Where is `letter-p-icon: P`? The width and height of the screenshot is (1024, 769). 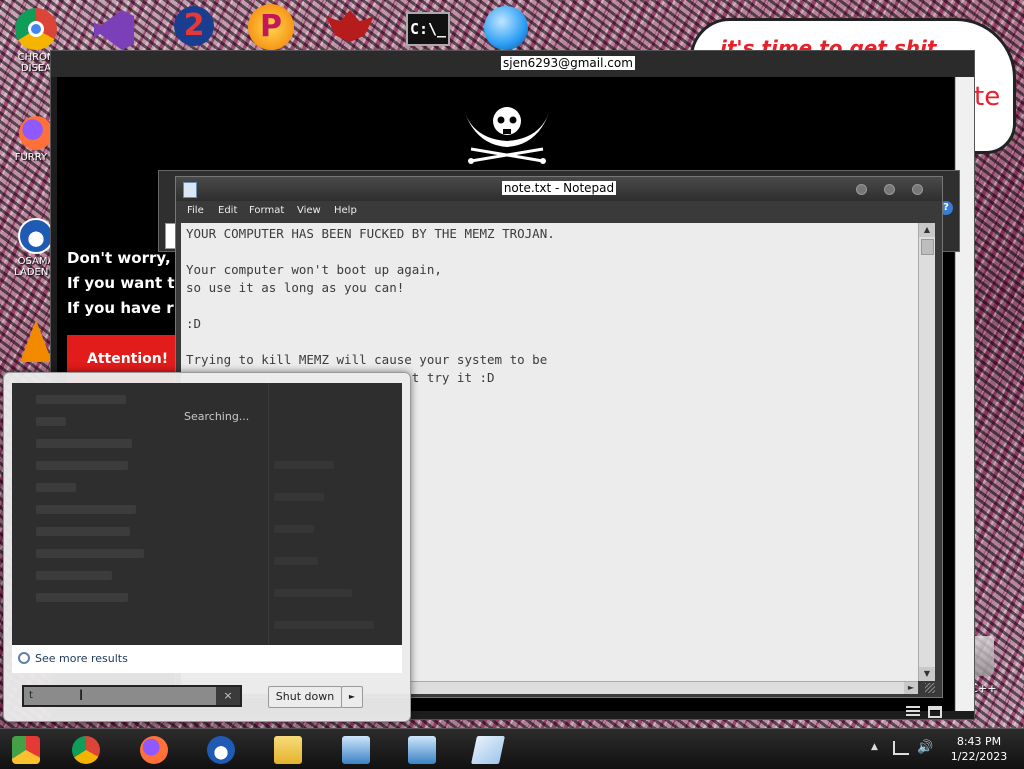
letter-p-icon: P is located at coordinates (271, 27).